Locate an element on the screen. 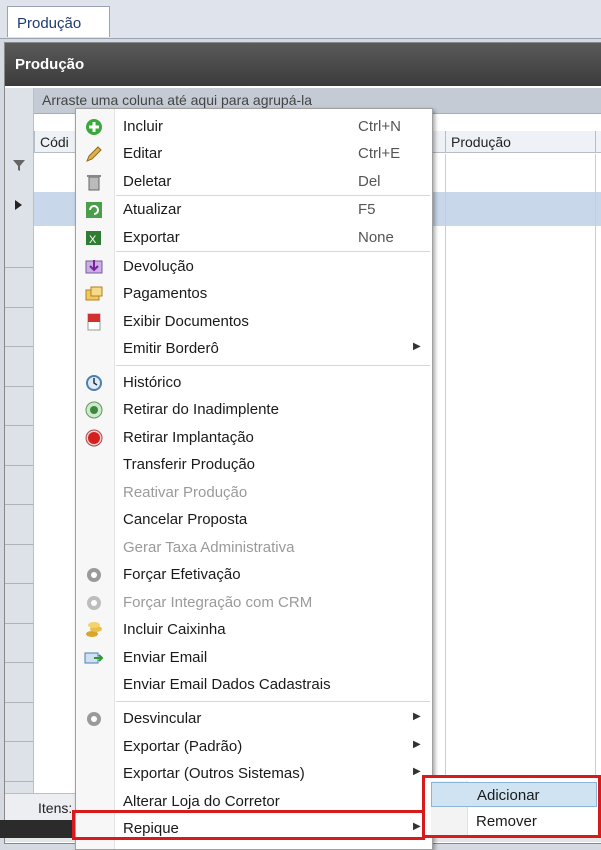 The width and height of the screenshot is (601, 850). menu-item-forcar-integracao-crm: Forçar Integração com CRM is located at coordinates (253, 603).